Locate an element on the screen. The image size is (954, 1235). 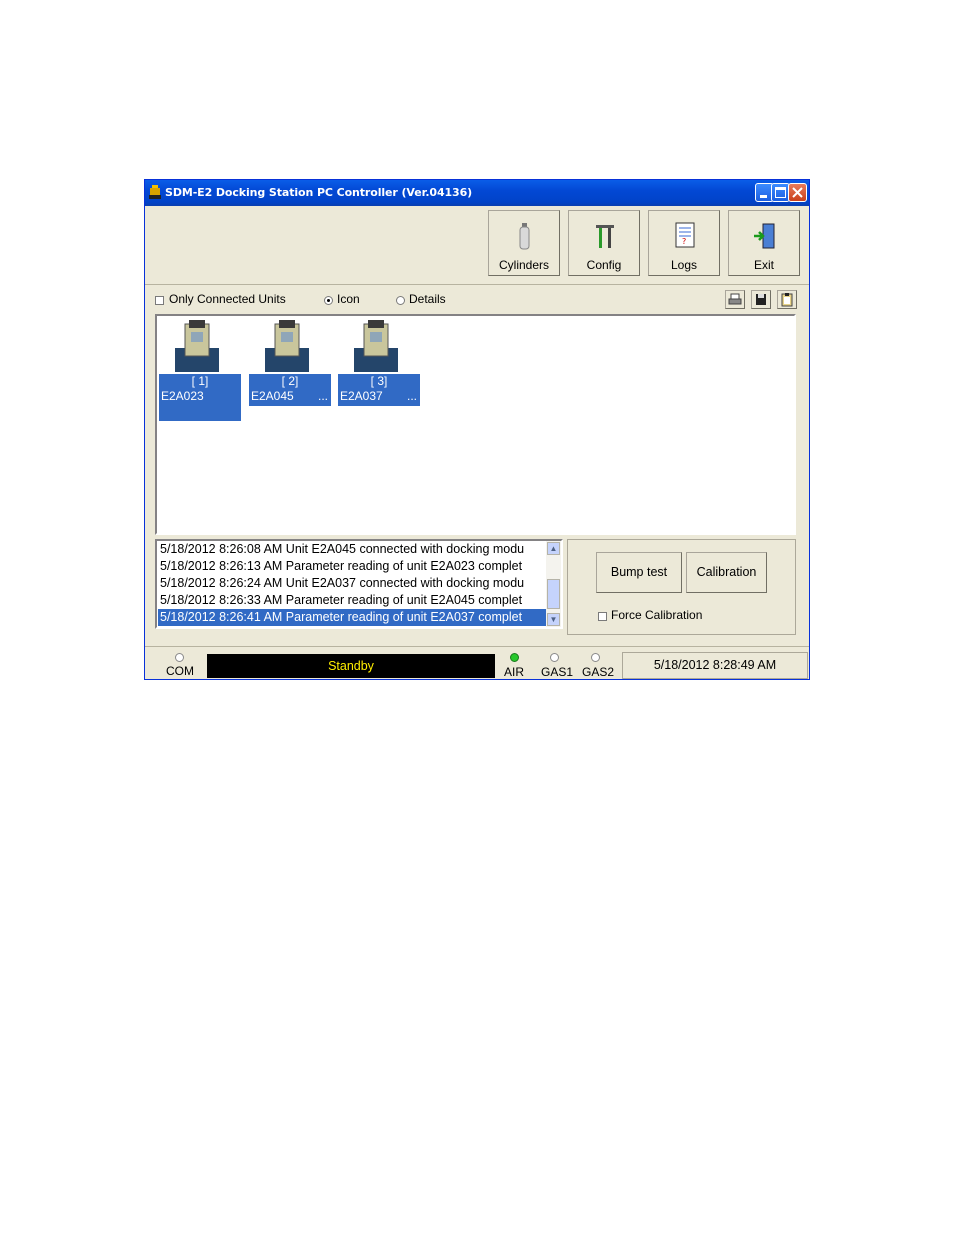
unit-name: E2A045 is located at coordinates (272, 396).